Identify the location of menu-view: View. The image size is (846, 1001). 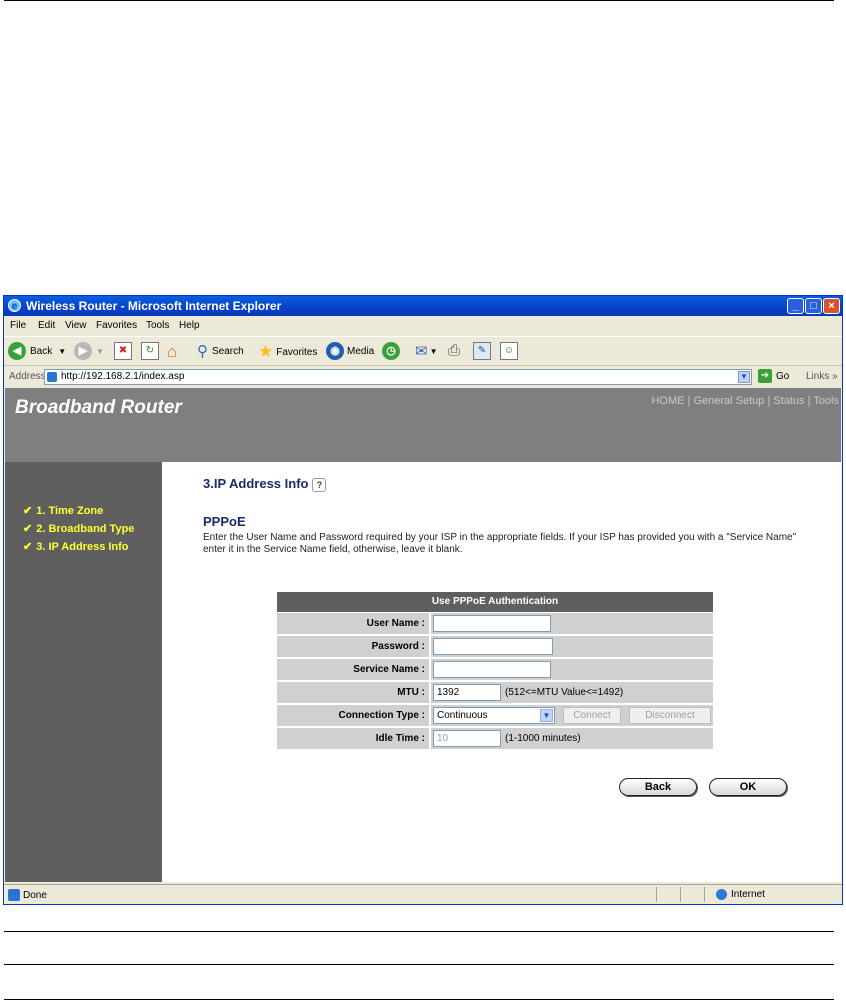
(76, 325).